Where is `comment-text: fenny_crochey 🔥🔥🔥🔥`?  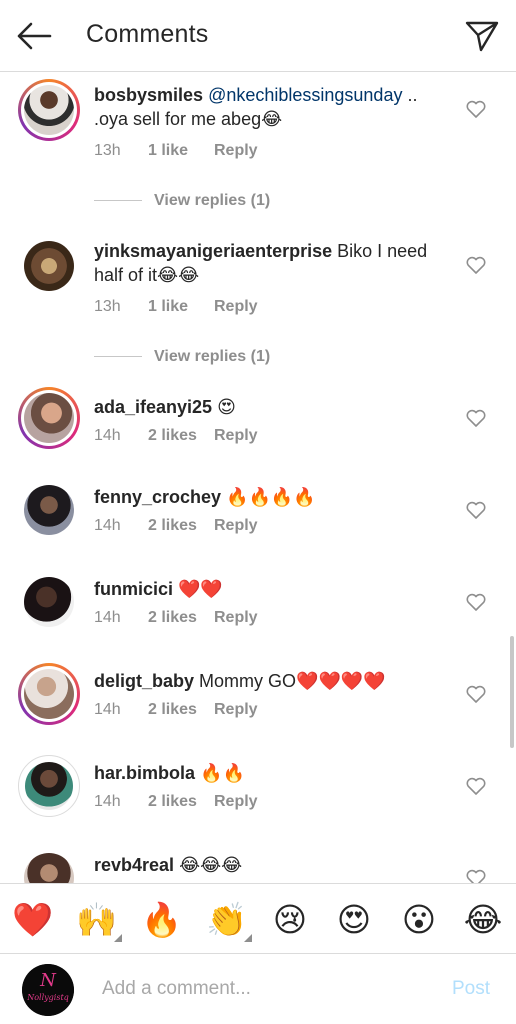
comment-text: fenny_crochey 🔥🔥🔥🔥 is located at coordinates (272, 497).